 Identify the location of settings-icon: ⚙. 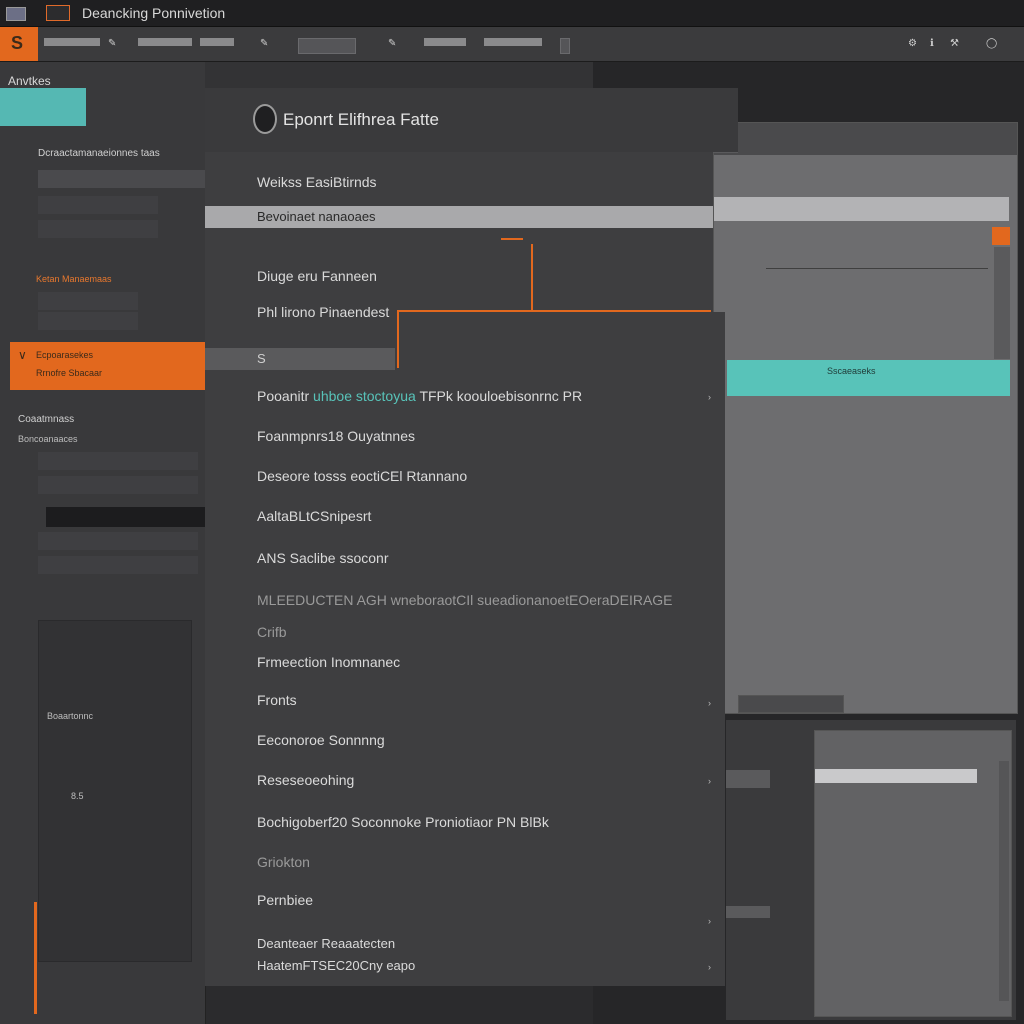
(912, 43).